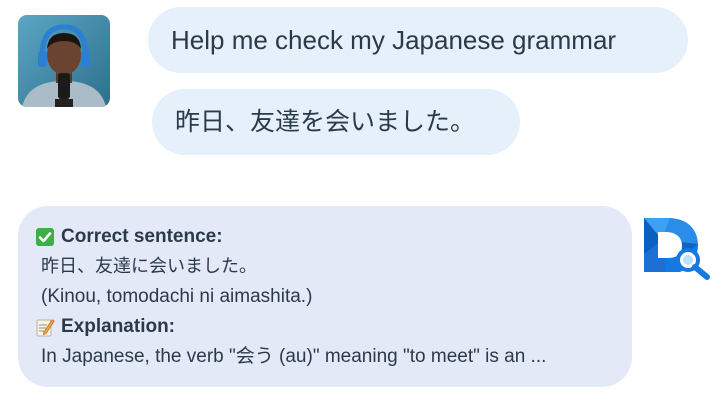 This screenshot has height=402, width=724. I want to click on correct-sentence-heading: Correct sentence:, so click(142, 236).